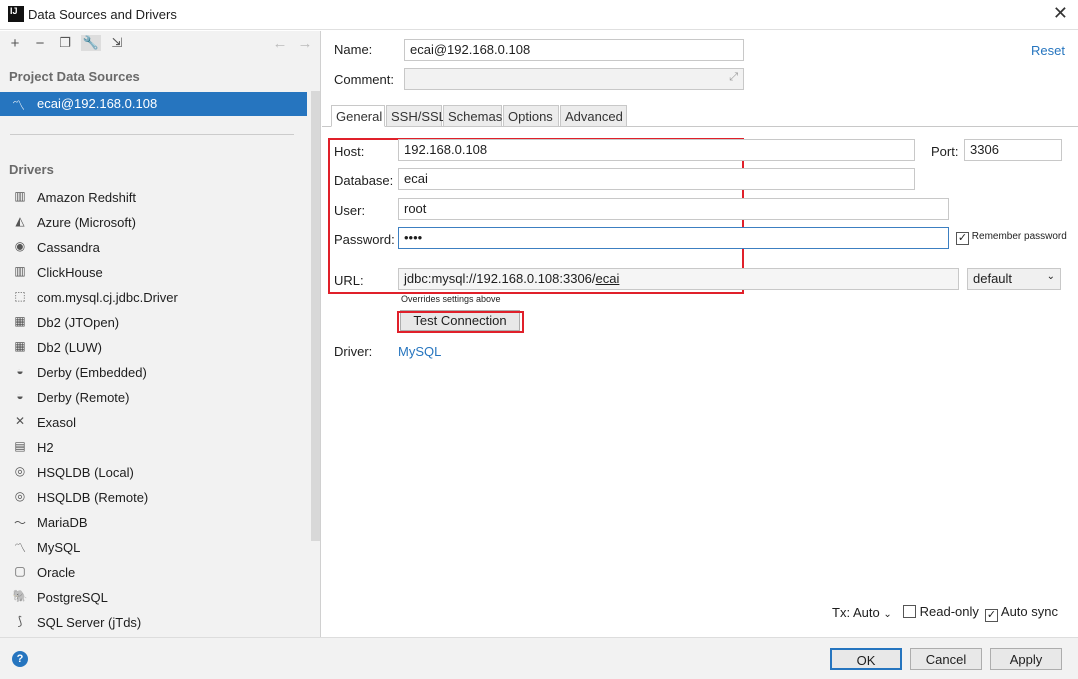 This screenshot has width=1078, height=679. What do you see at coordinates (86, 222) in the screenshot?
I see `driver-label: Azure (Microsoft)` at bounding box center [86, 222].